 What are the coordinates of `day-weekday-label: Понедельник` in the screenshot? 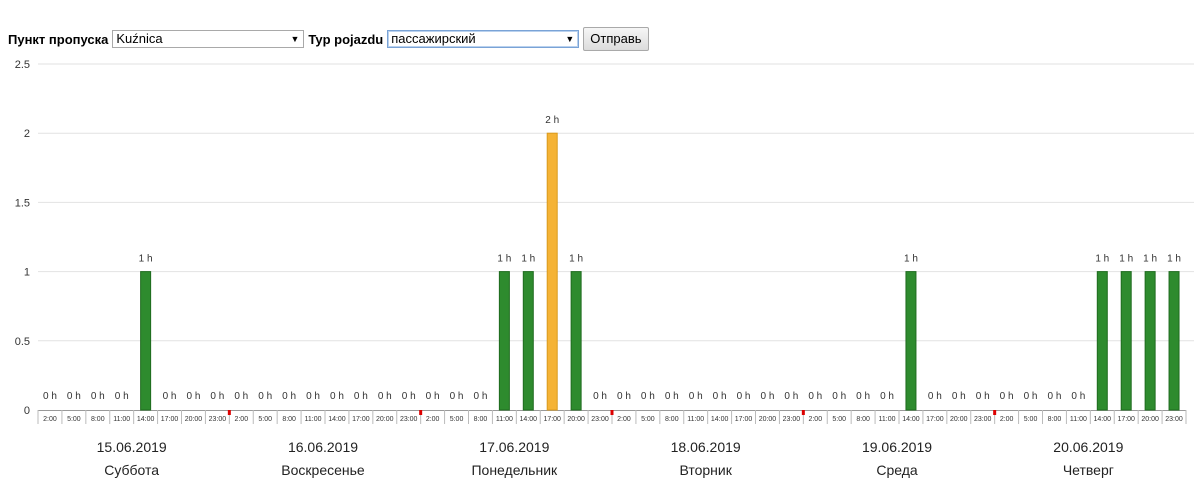 It's located at (514, 470).